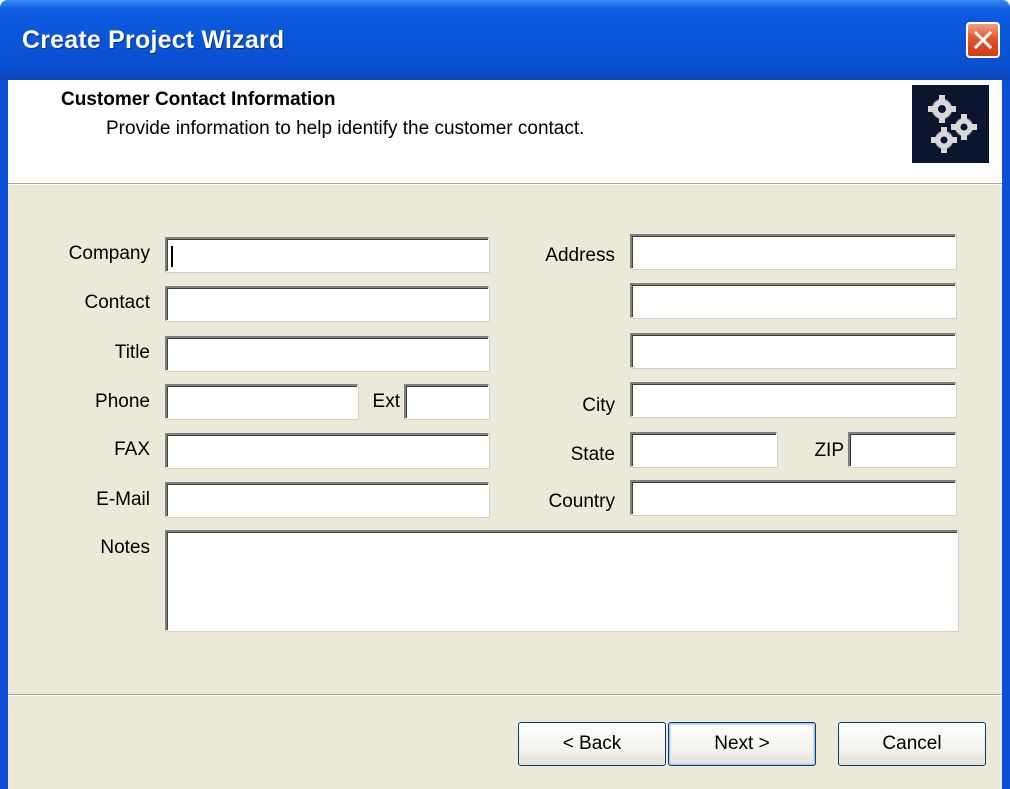 The height and width of the screenshot is (789, 1010). Describe the element at coordinates (581, 501) in the screenshot. I see `country-label: Country` at that location.